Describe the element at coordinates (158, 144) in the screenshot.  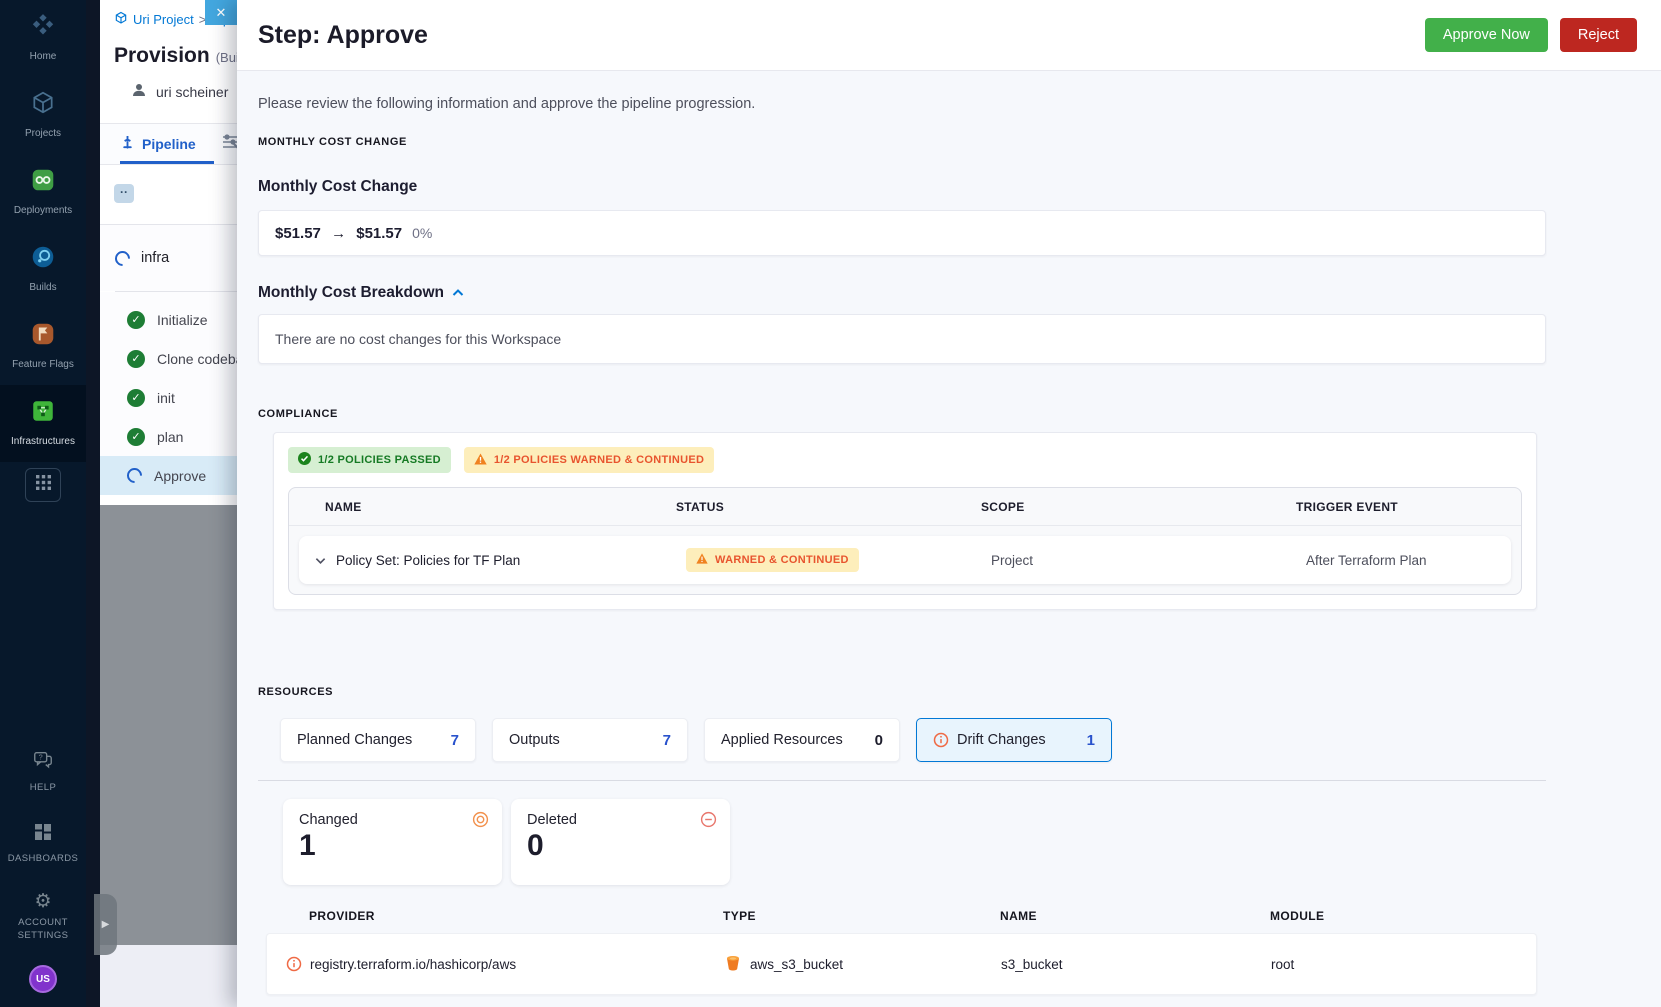
I see `tab-pipeline: Pipeline` at that location.